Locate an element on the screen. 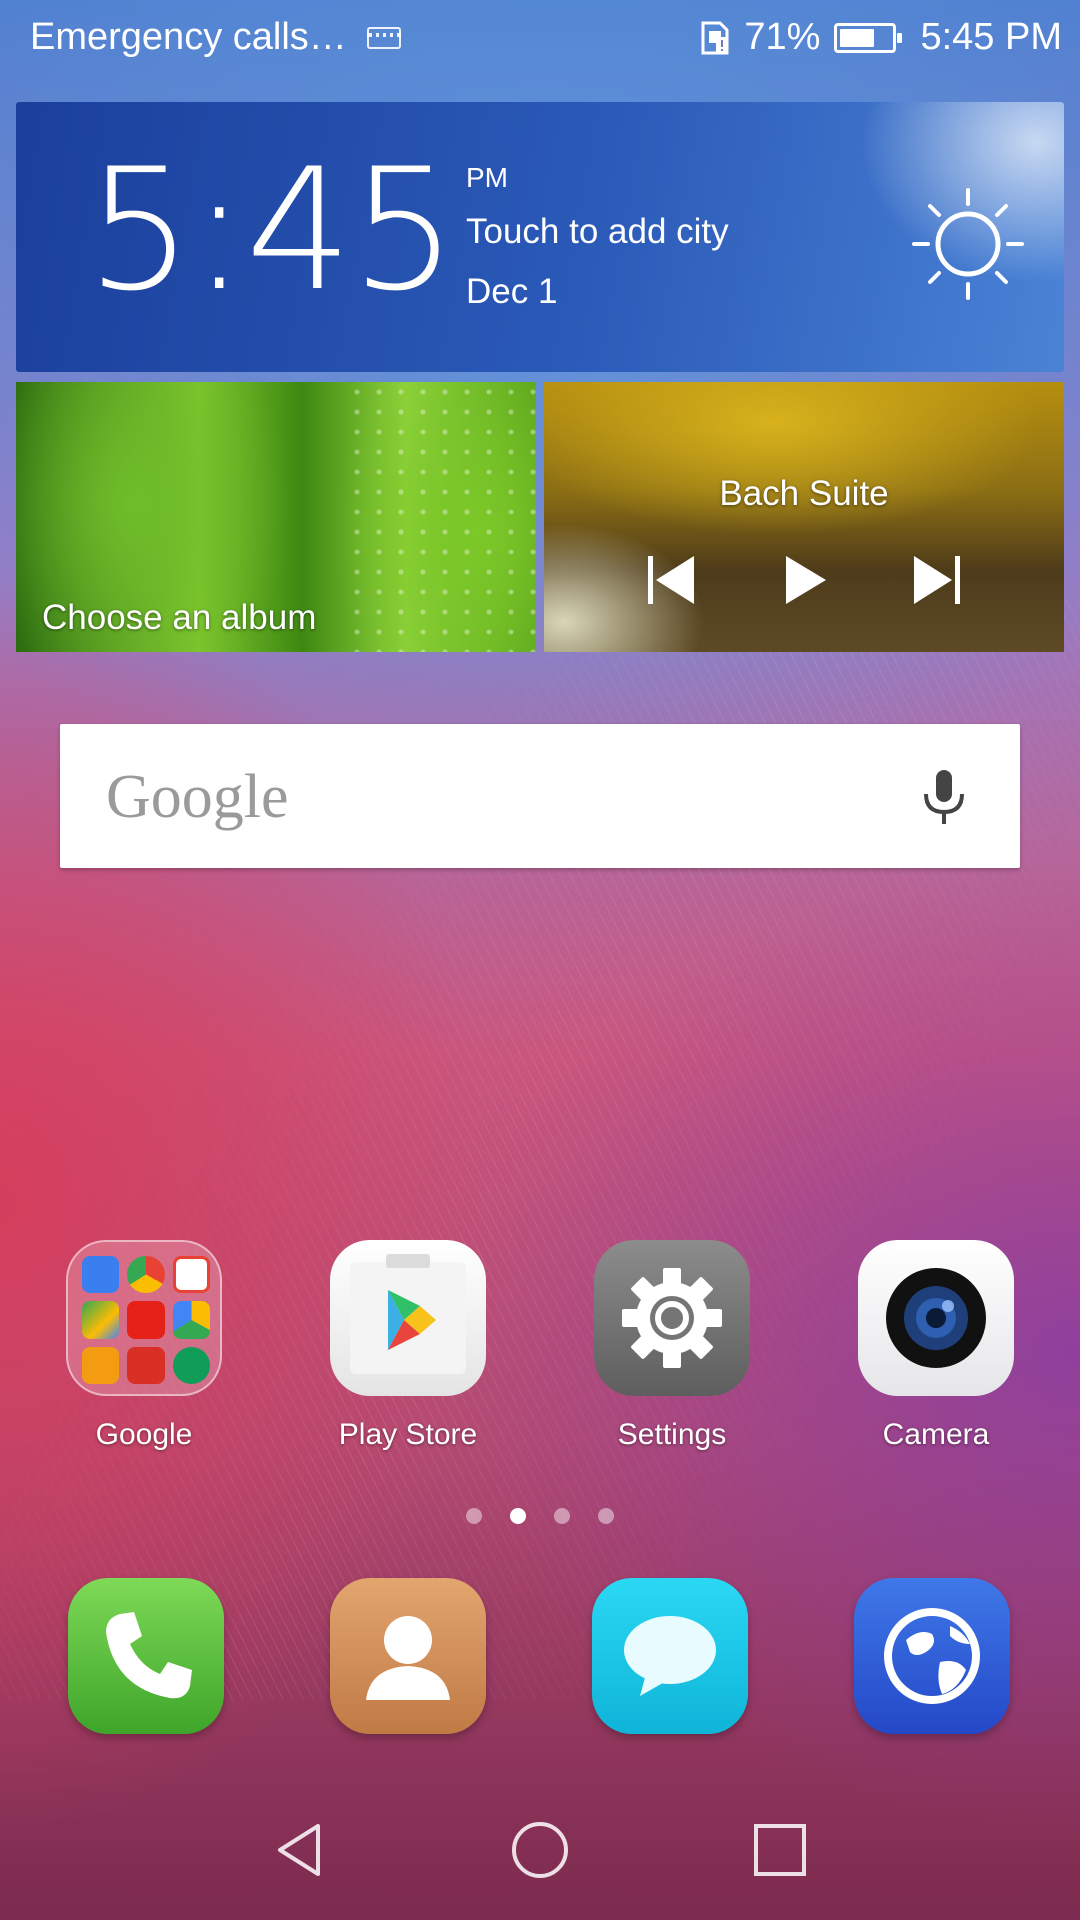  sun-icon is located at coordinates (968, 244).